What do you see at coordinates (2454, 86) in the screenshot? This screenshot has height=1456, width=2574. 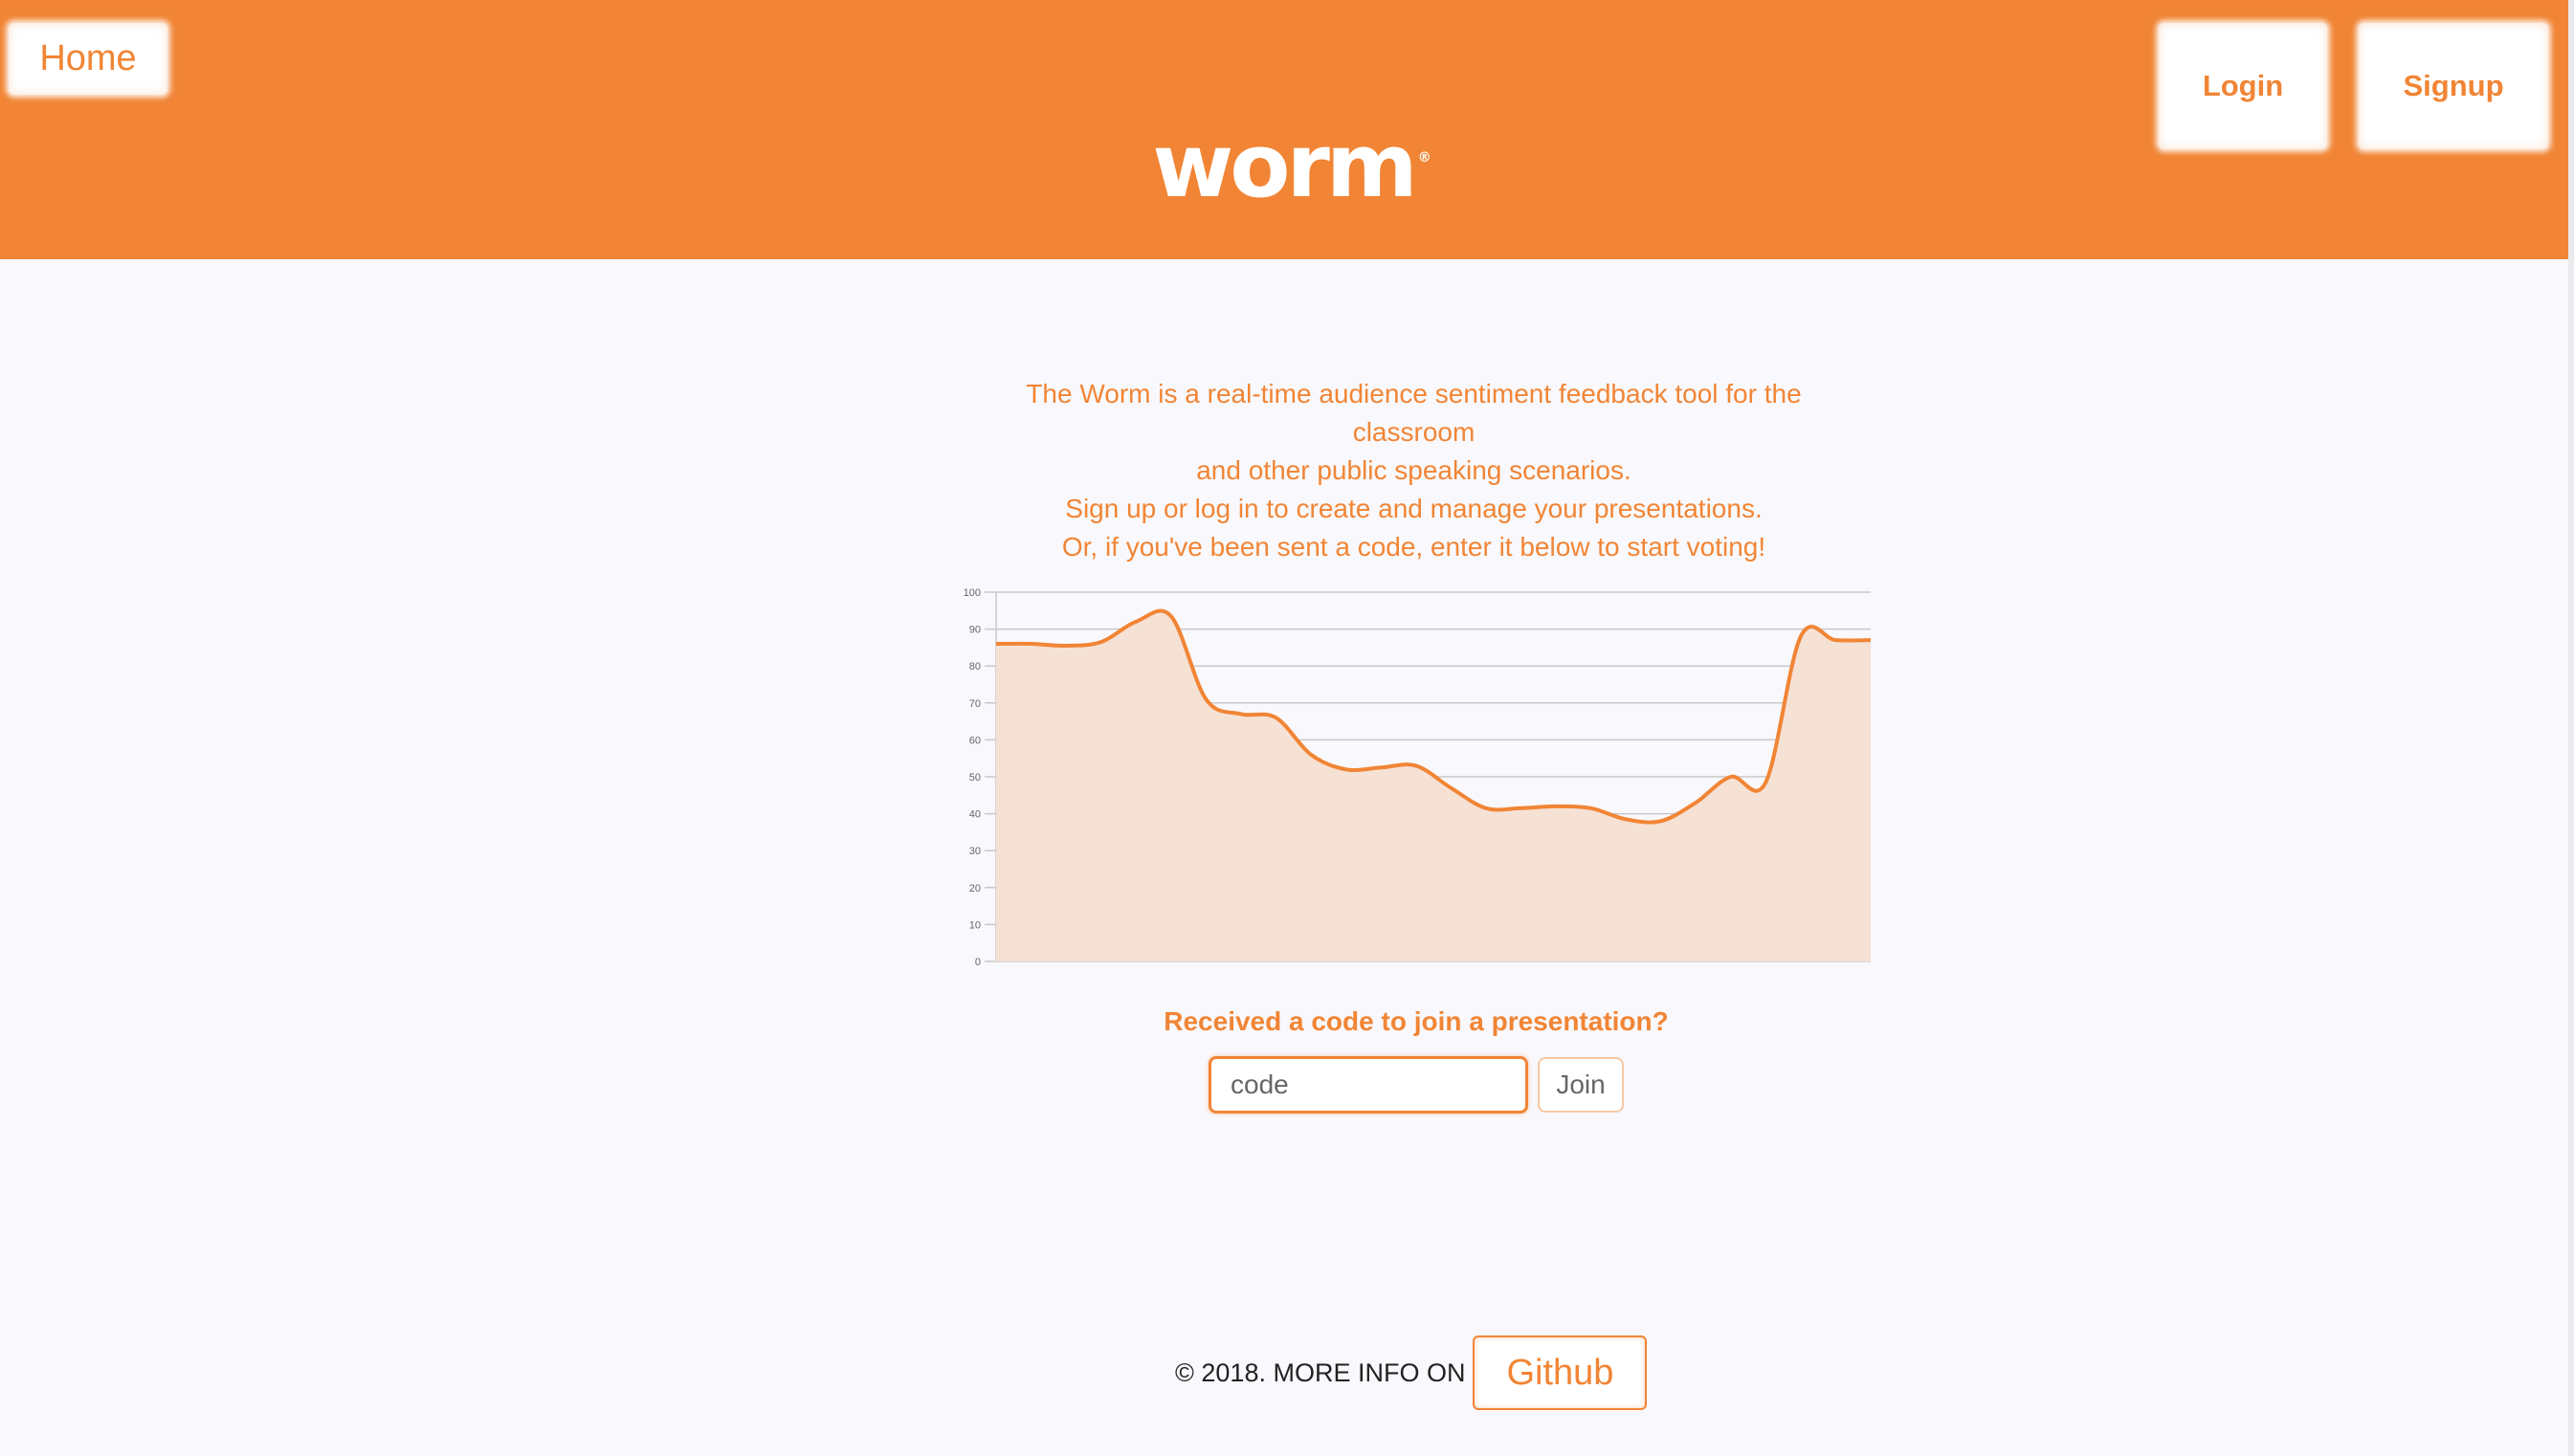 I see `signup-button: Signup` at bounding box center [2454, 86].